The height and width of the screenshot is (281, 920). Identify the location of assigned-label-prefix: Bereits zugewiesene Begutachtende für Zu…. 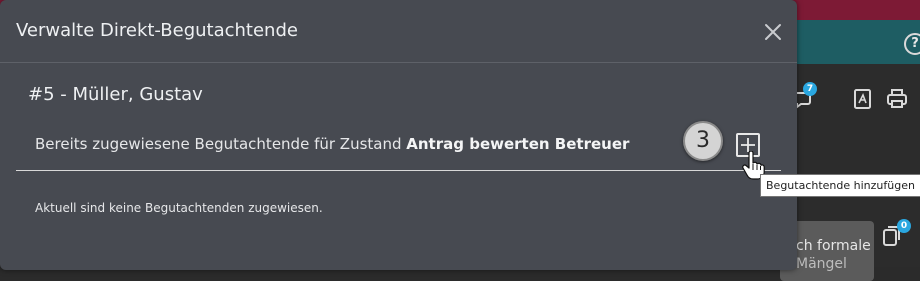
(221, 144).